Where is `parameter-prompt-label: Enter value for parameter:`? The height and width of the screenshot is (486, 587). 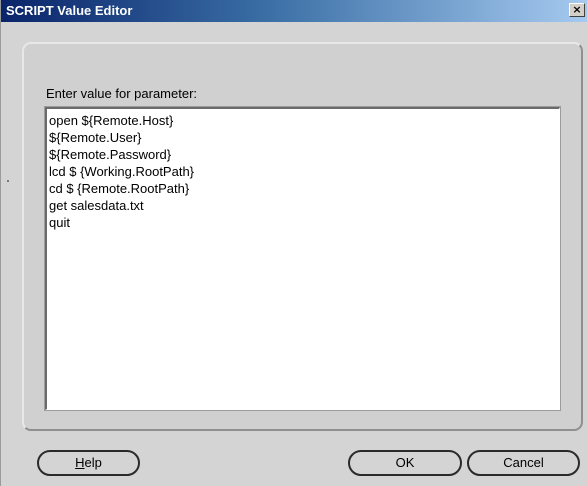
parameter-prompt-label: Enter value for parameter: is located at coordinates (122, 93).